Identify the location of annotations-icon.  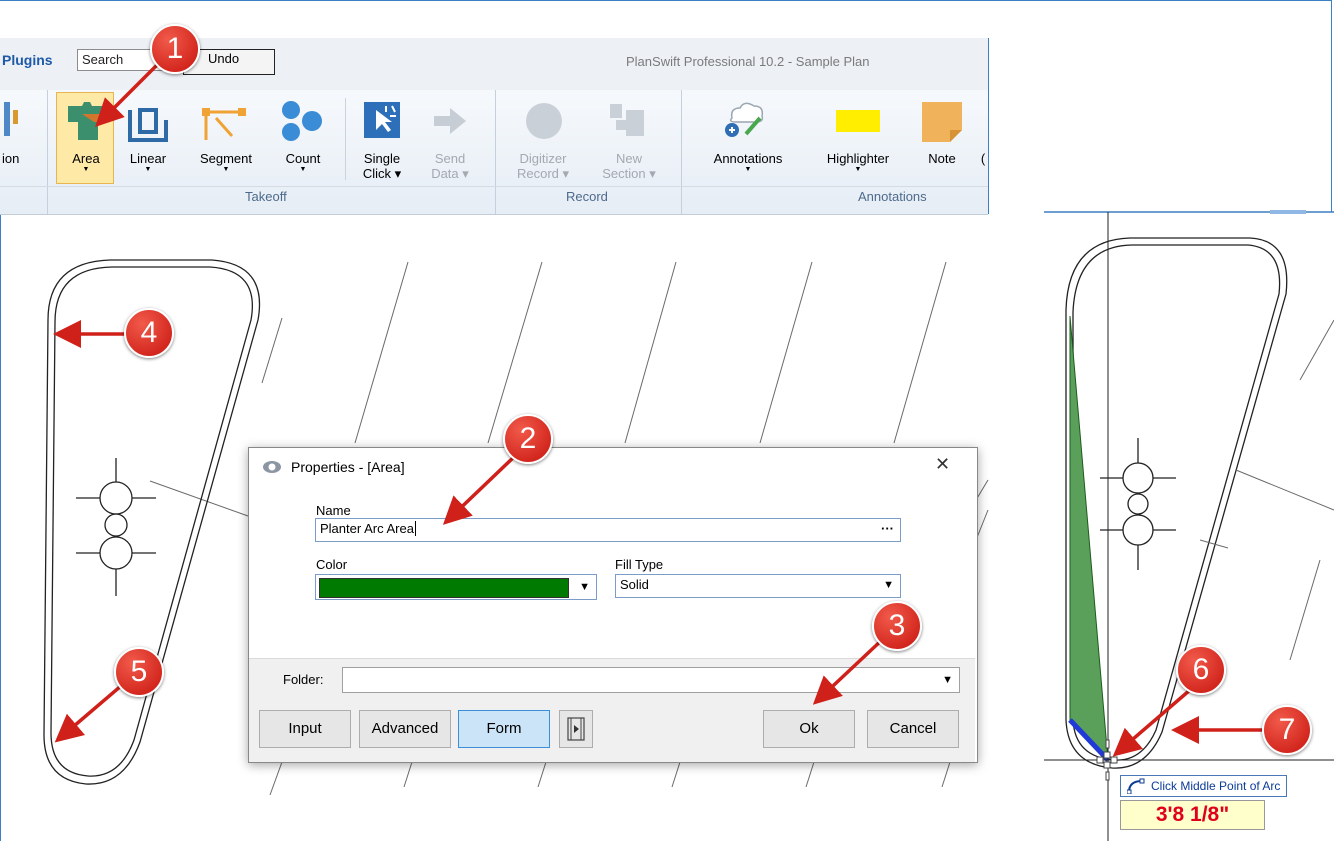
(744, 119).